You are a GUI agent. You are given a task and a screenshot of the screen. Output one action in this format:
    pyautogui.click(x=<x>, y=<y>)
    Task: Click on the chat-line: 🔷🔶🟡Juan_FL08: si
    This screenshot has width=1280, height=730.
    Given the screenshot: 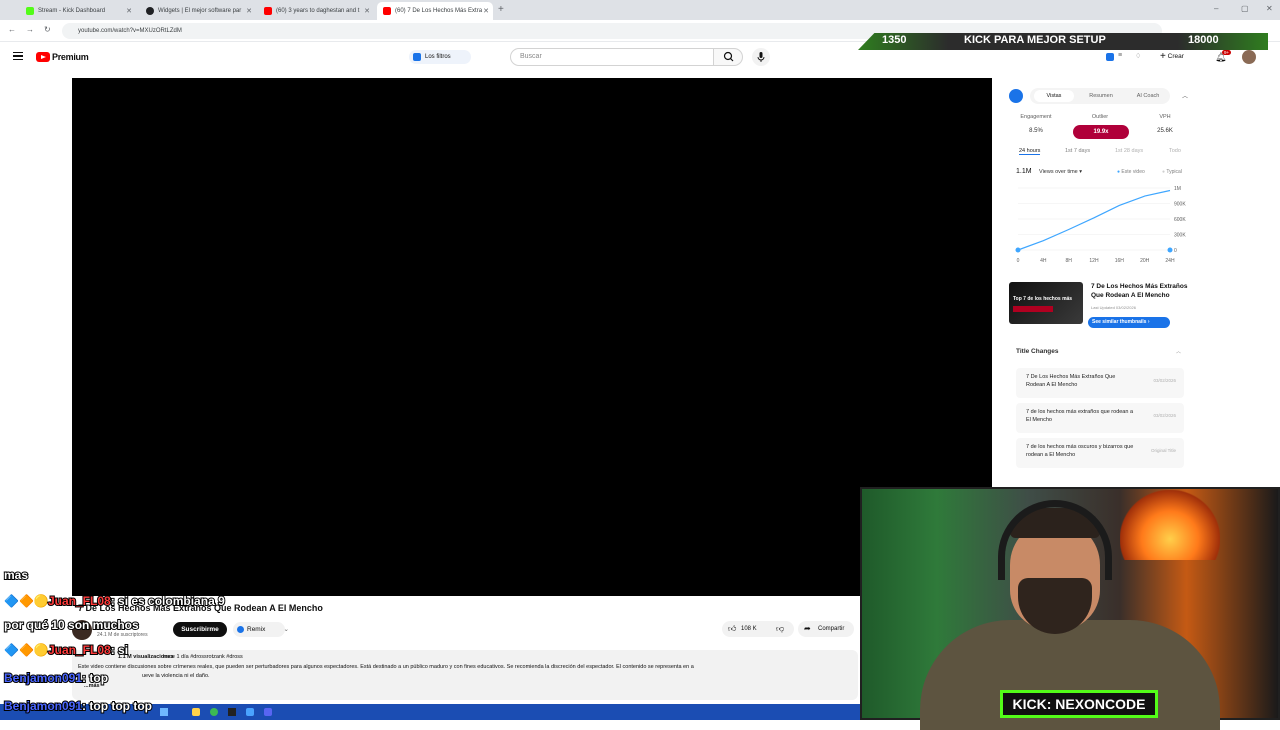 What is the action you would take?
    pyautogui.click(x=66, y=650)
    